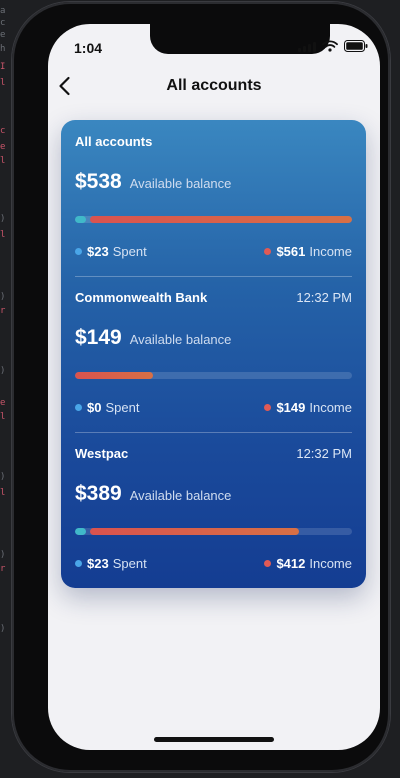  I want to click on home-indicator, so click(214, 739).